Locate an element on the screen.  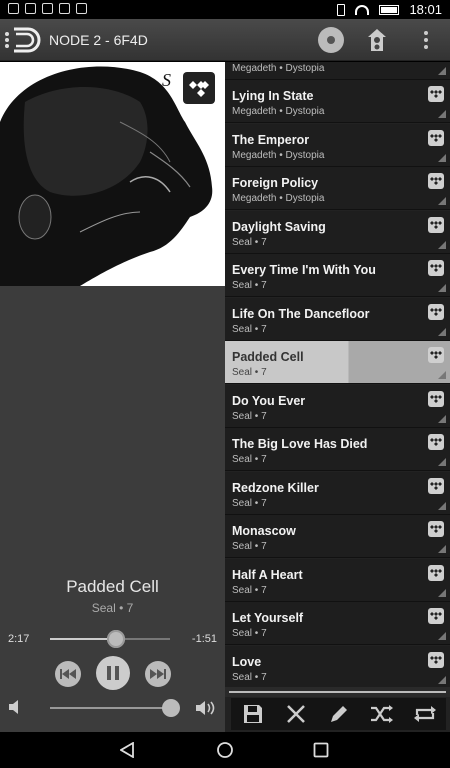
recent-apps-icon is located at coordinates (321, 750).